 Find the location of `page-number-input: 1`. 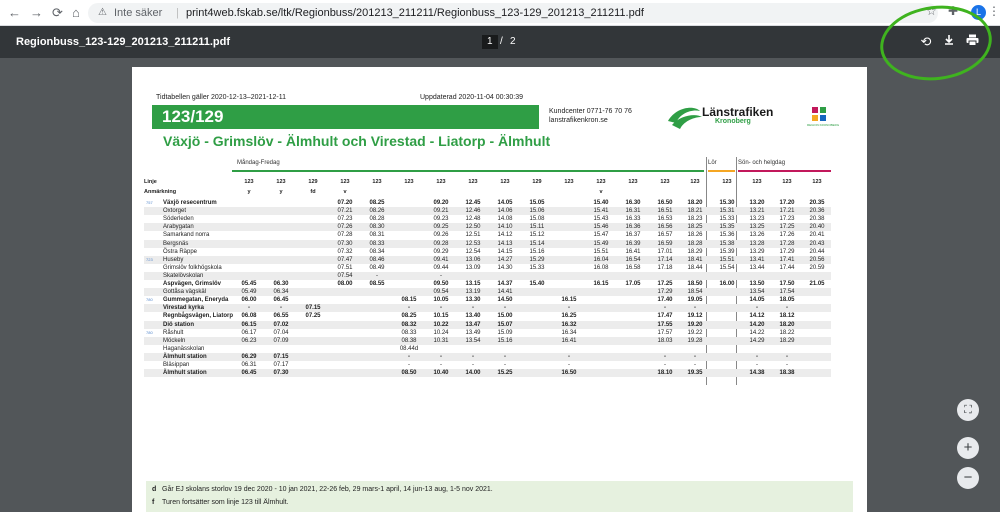

page-number-input: 1 is located at coordinates (490, 42).